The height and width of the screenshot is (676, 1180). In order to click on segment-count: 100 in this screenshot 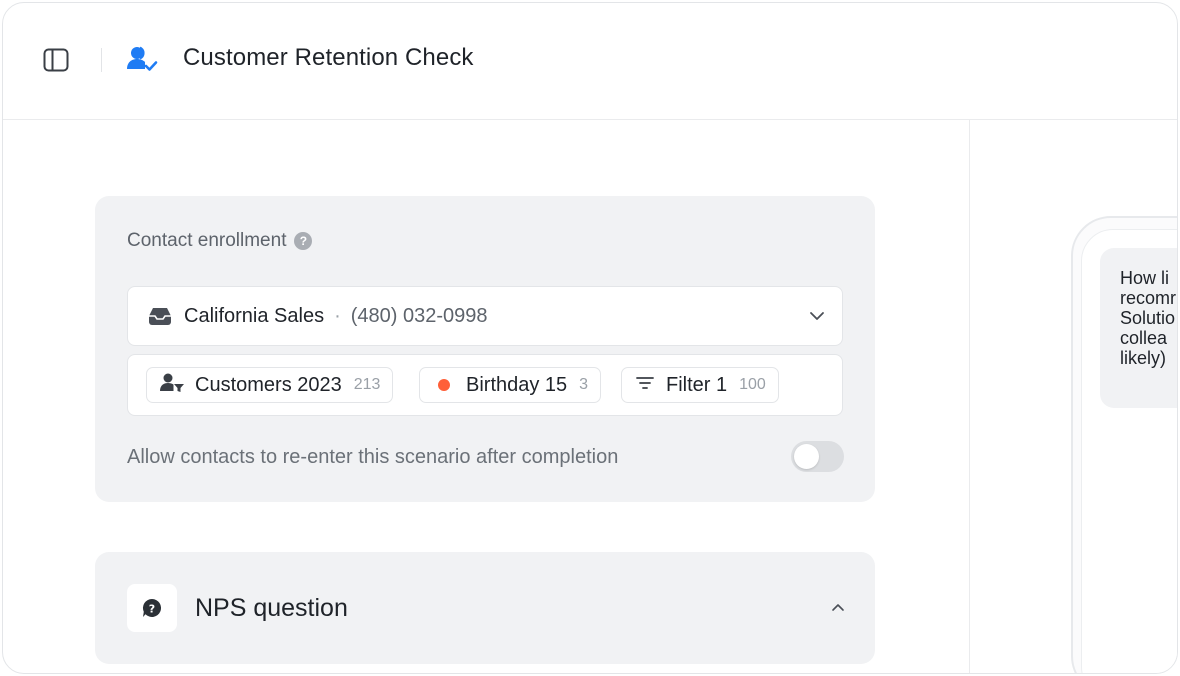, I will do `click(752, 384)`.